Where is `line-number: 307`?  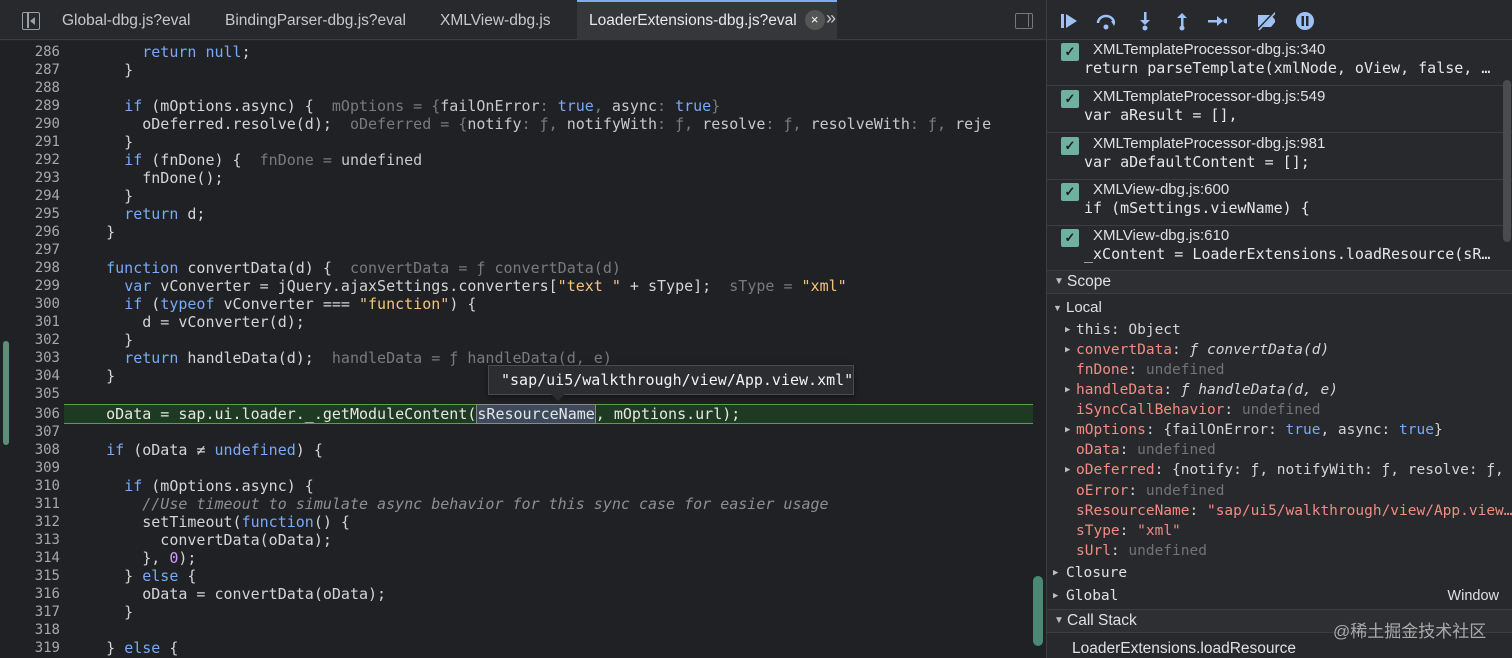
line-number: 307 is located at coordinates (30, 432).